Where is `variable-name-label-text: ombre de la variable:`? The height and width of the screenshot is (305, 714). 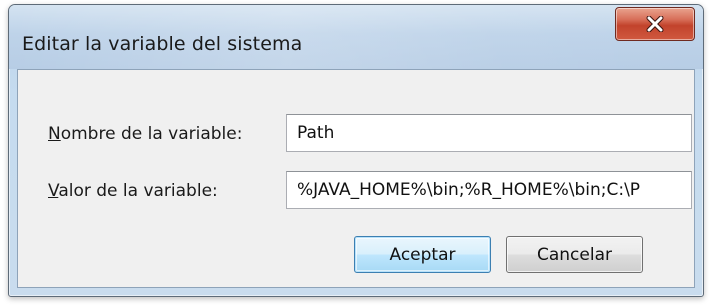 variable-name-label-text: ombre de la variable: is located at coordinates (151, 134).